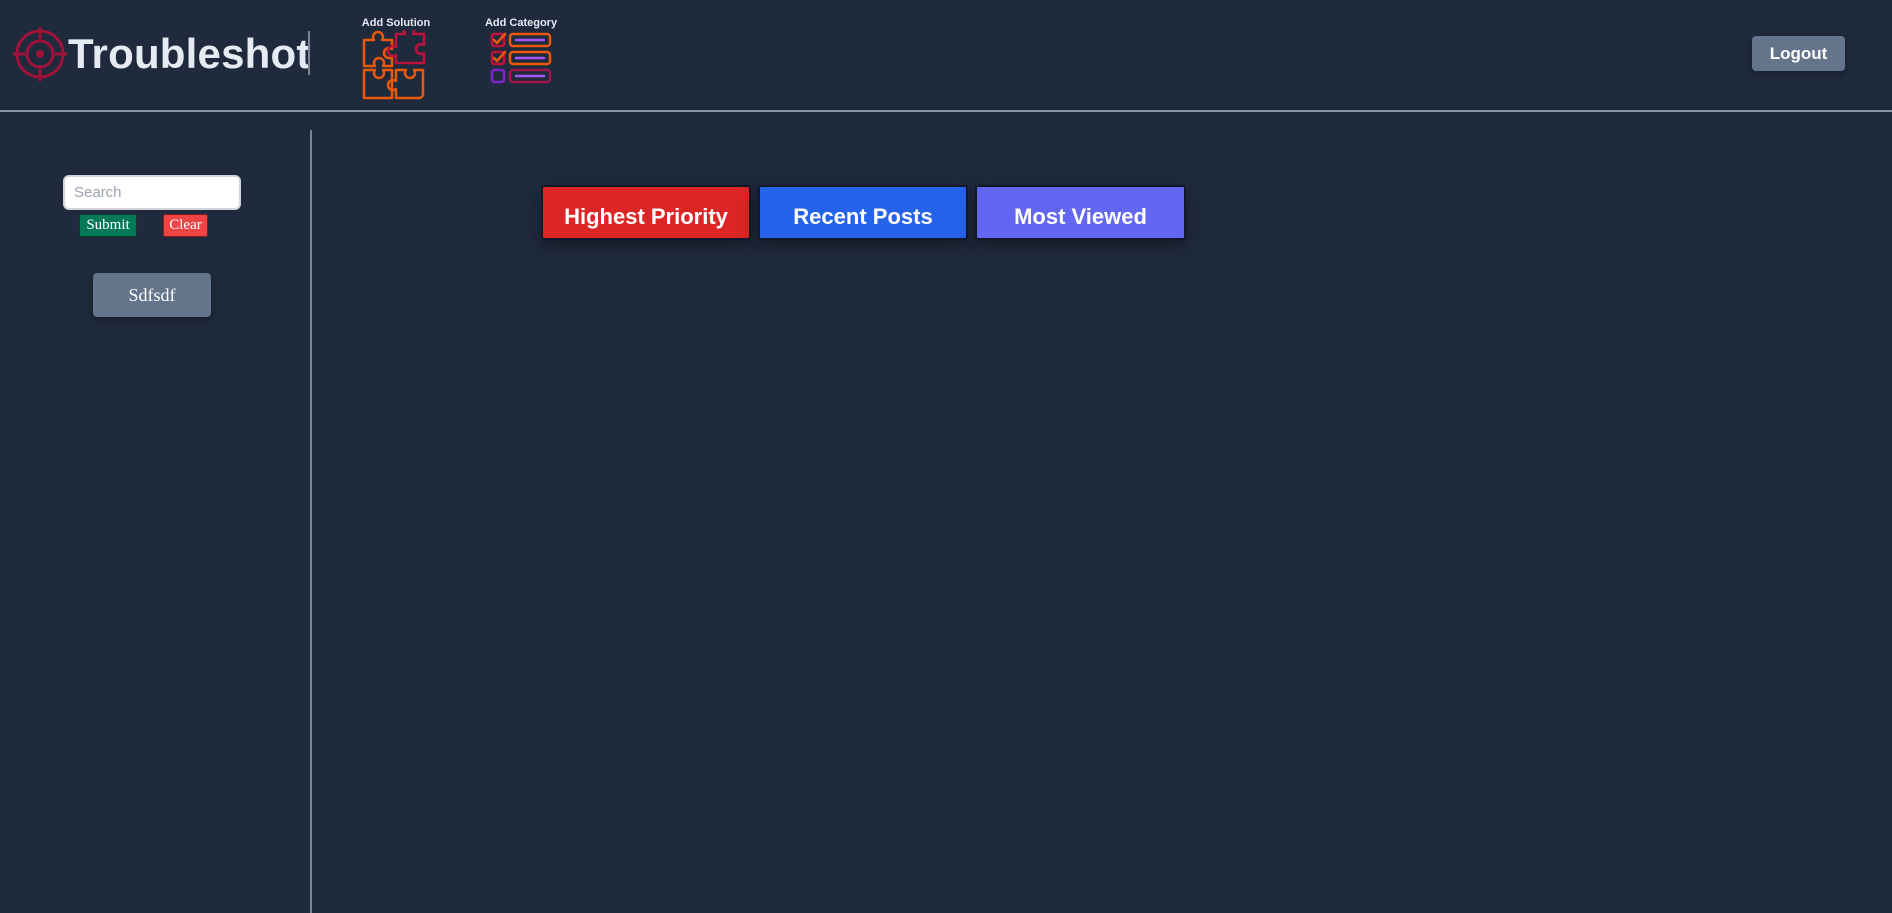  I want to click on sidebar-divider, so click(311, 521).